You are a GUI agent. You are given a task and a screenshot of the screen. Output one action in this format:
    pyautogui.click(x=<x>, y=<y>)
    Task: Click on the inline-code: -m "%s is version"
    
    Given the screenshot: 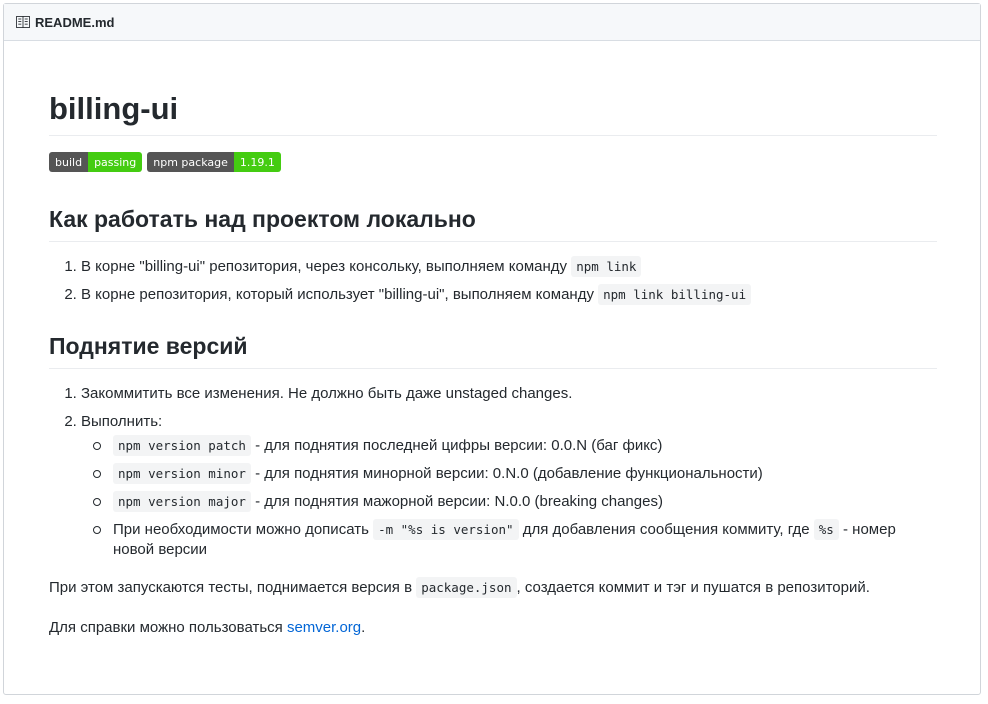 What is the action you would take?
    pyautogui.click(x=446, y=529)
    